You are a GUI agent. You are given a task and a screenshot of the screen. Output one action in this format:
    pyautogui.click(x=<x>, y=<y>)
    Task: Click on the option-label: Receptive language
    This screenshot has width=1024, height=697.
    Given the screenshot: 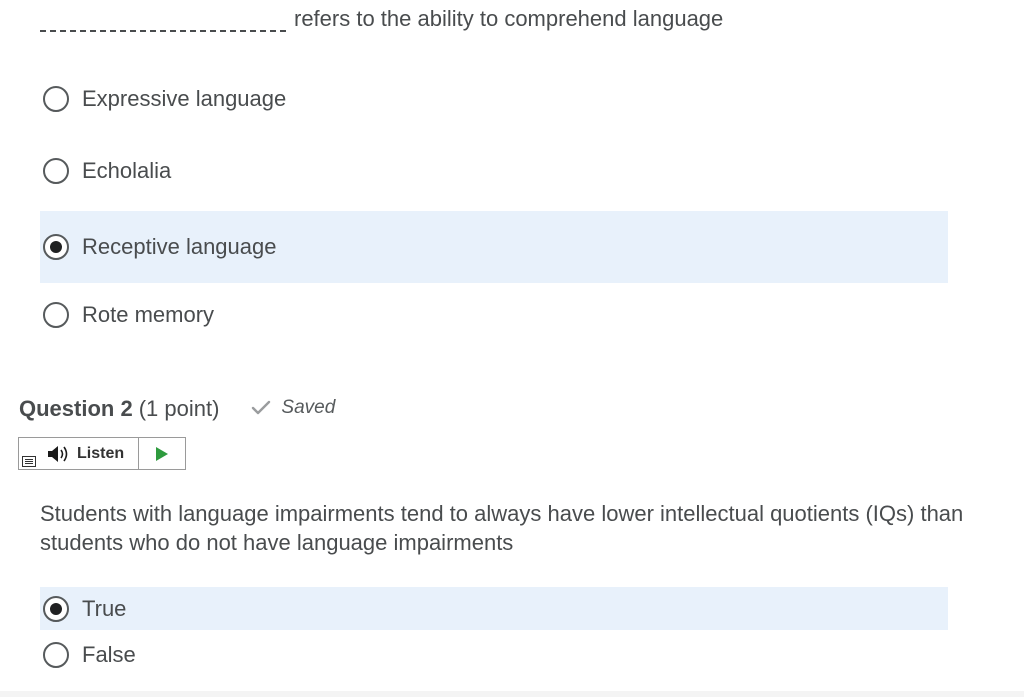 What is the action you would take?
    pyautogui.click(x=179, y=246)
    